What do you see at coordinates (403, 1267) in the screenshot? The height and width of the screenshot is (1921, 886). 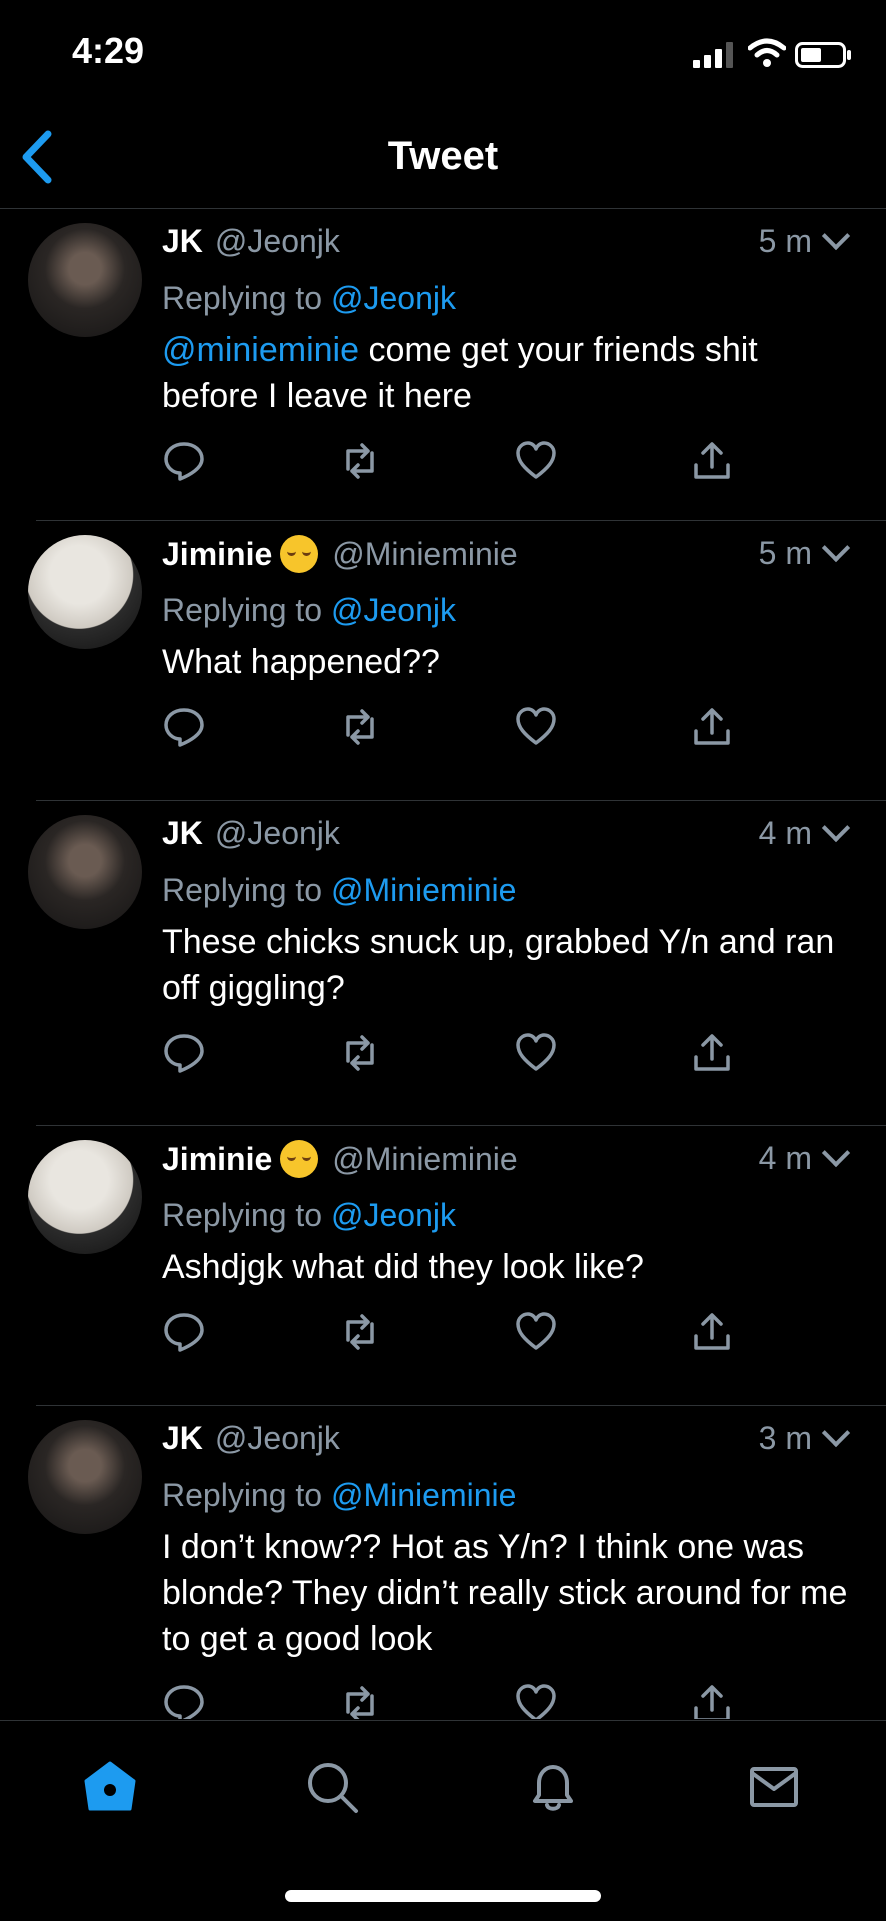 I see `tweet-text: Ashdjgk what did they look like?` at bounding box center [403, 1267].